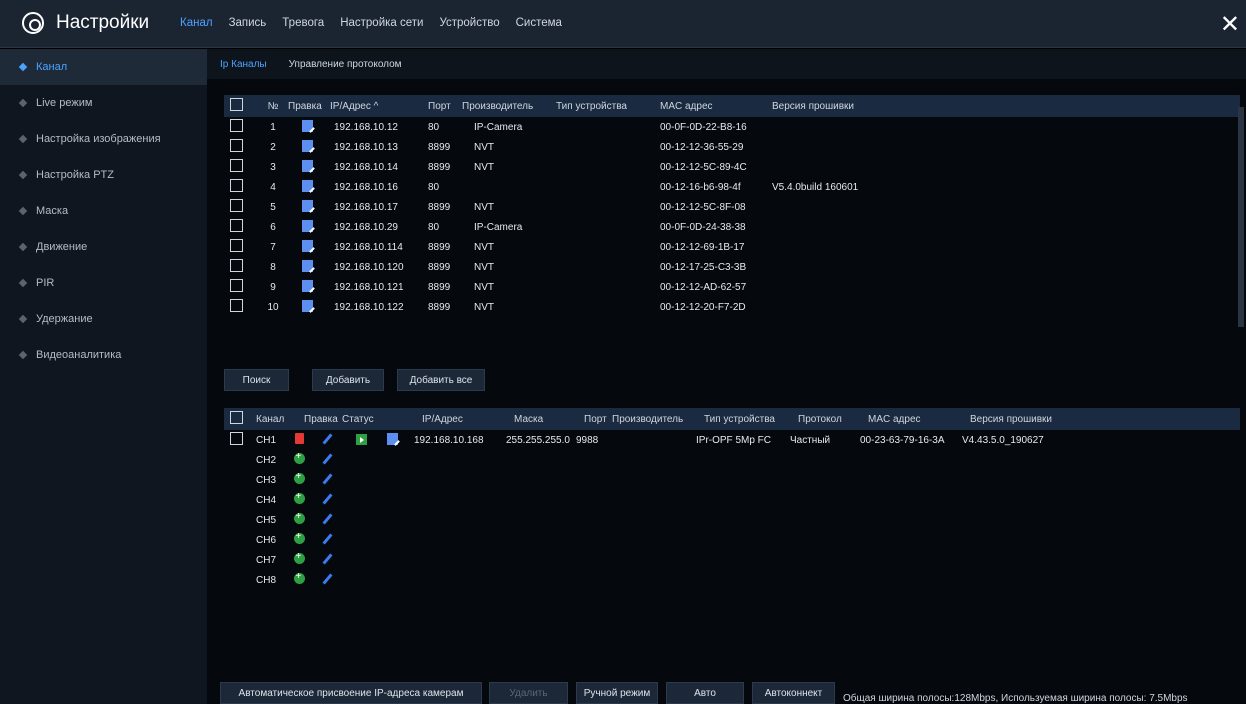  What do you see at coordinates (52, 67) in the screenshot?
I see `sidebar-item-label: Канал` at bounding box center [52, 67].